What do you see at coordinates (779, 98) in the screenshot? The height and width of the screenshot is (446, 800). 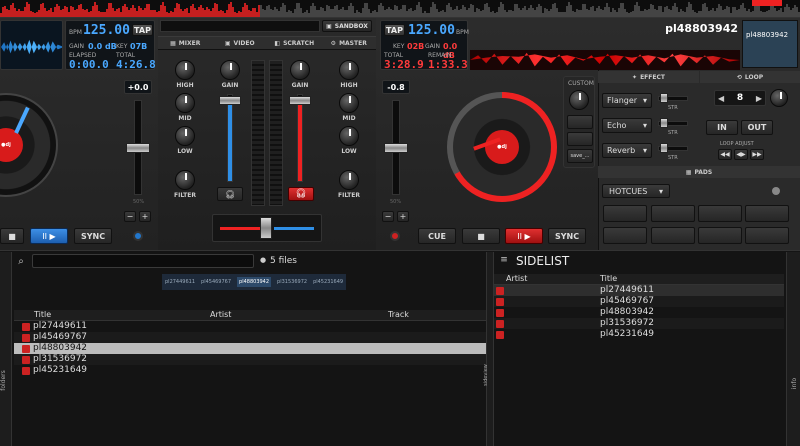 I see `loop-knob` at bounding box center [779, 98].